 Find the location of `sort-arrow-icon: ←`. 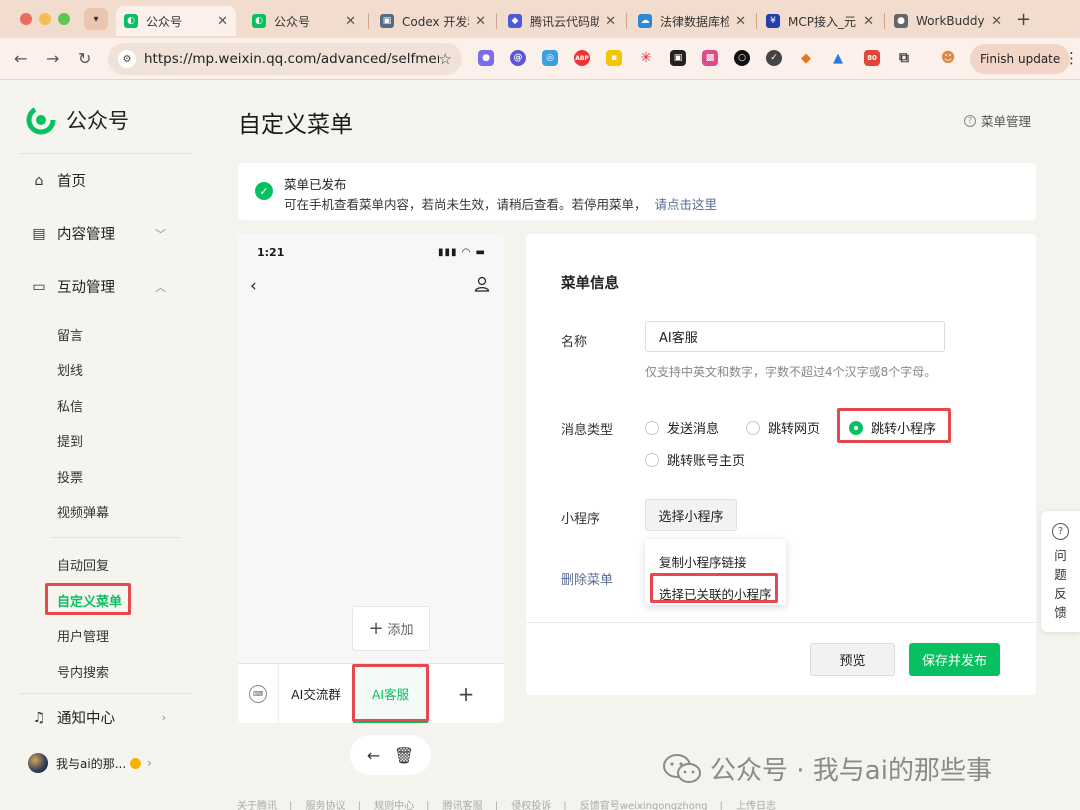

sort-arrow-icon: ← is located at coordinates (373, 755).